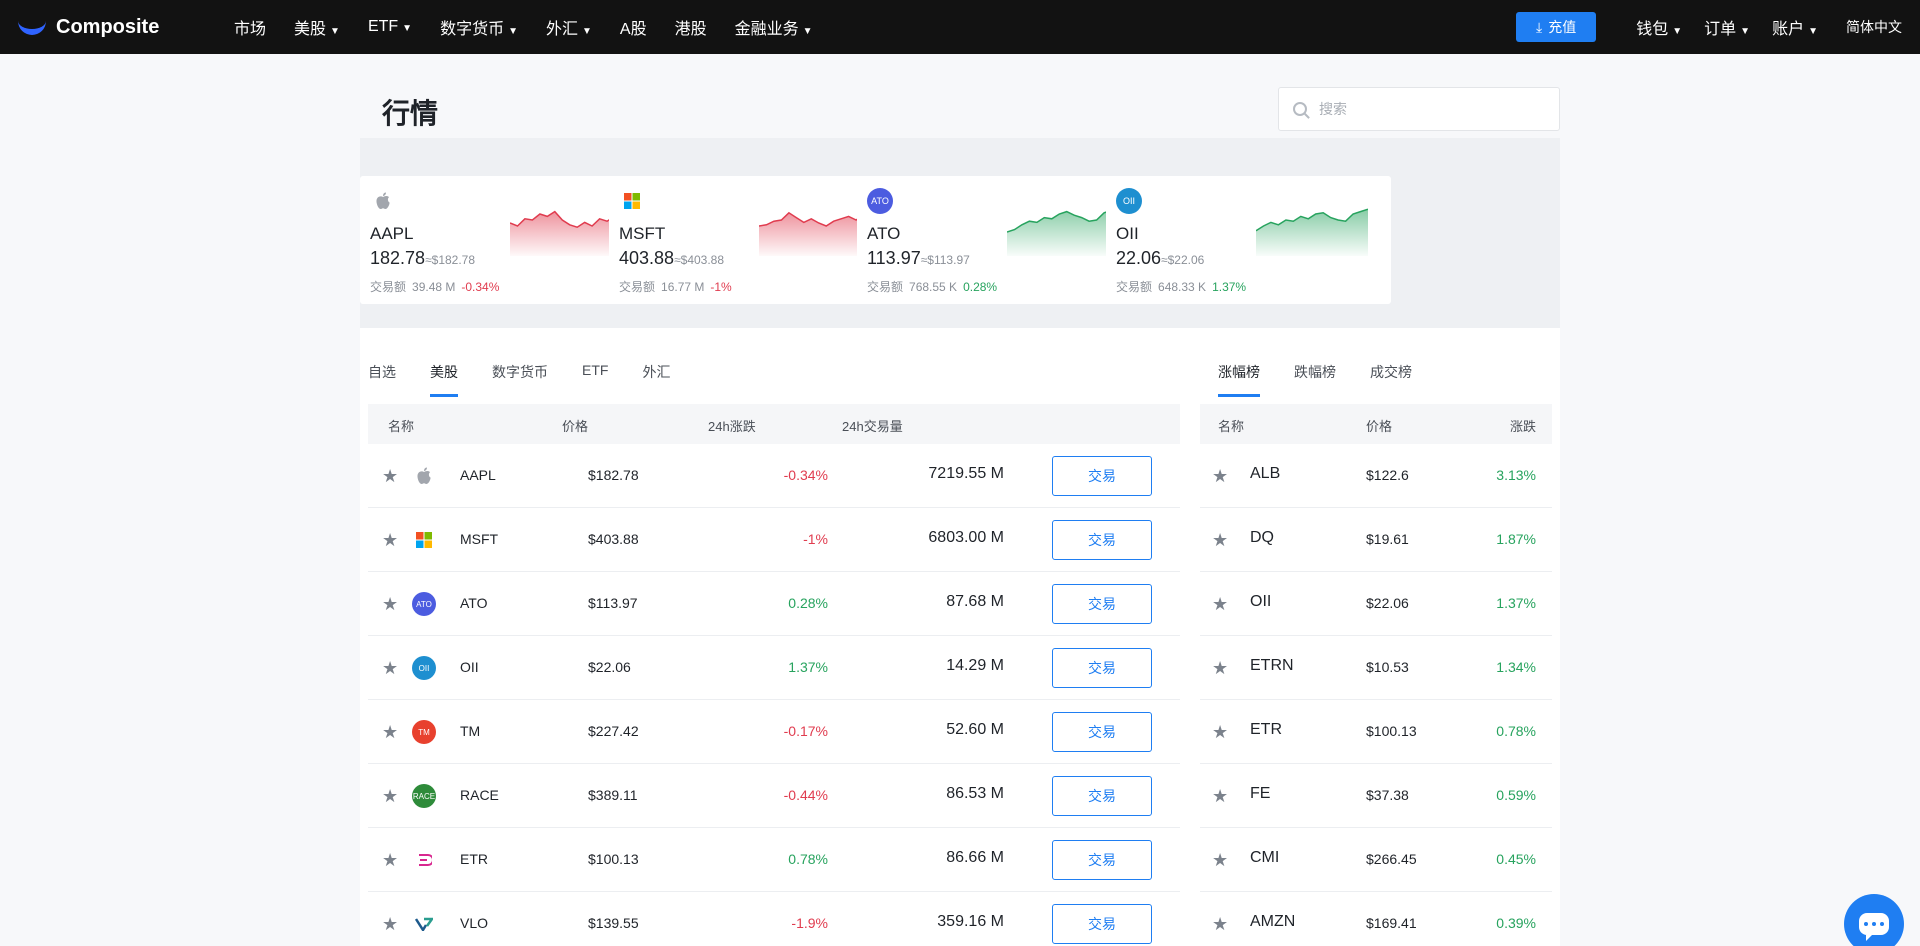 This screenshot has height=946, width=1920. Describe the element at coordinates (1391, 379) in the screenshot. I see `tab-rank_tabs-2: 成交榜` at that location.